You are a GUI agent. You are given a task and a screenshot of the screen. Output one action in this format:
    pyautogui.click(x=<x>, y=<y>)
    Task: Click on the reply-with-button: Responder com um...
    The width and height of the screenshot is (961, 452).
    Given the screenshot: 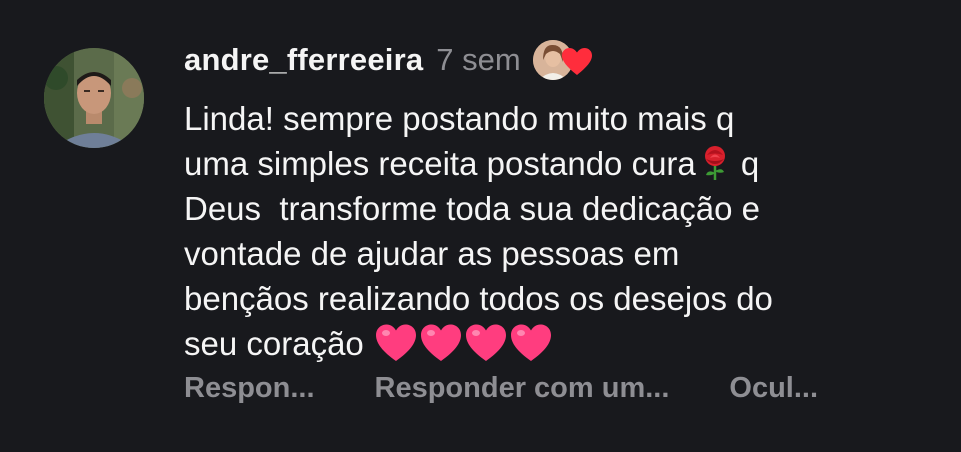 What is the action you would take?
    pyautogui.click(x=522, y=388)
    